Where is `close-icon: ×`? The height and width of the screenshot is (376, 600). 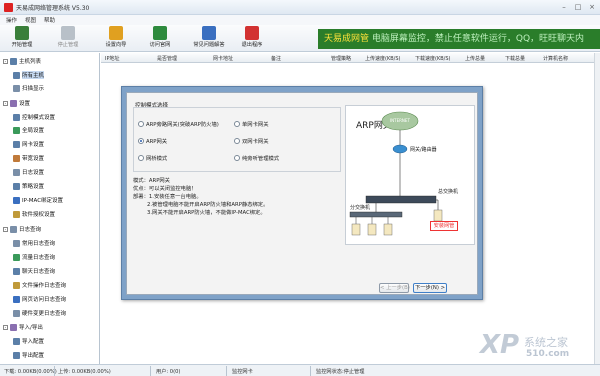 close-icon: × is located at coordinates (592, 7).